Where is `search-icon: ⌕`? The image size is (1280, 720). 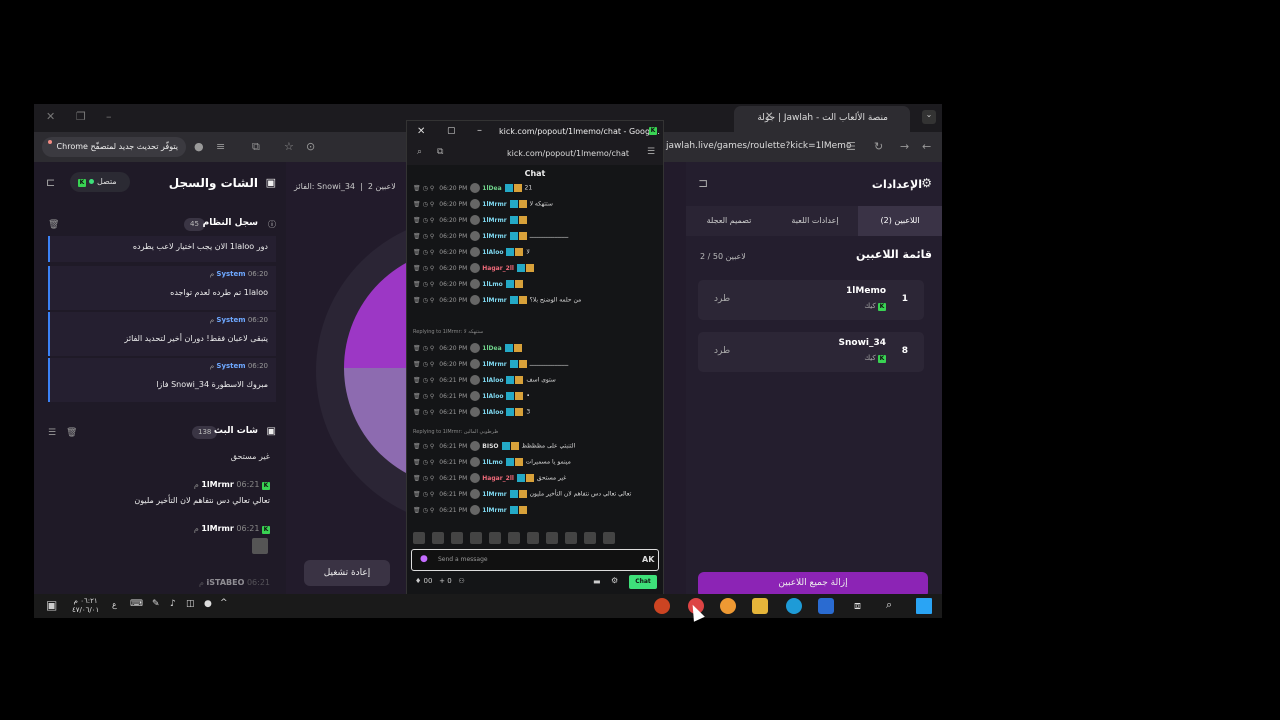 search-icon: ⌕ is located at coordinates (889, 605).